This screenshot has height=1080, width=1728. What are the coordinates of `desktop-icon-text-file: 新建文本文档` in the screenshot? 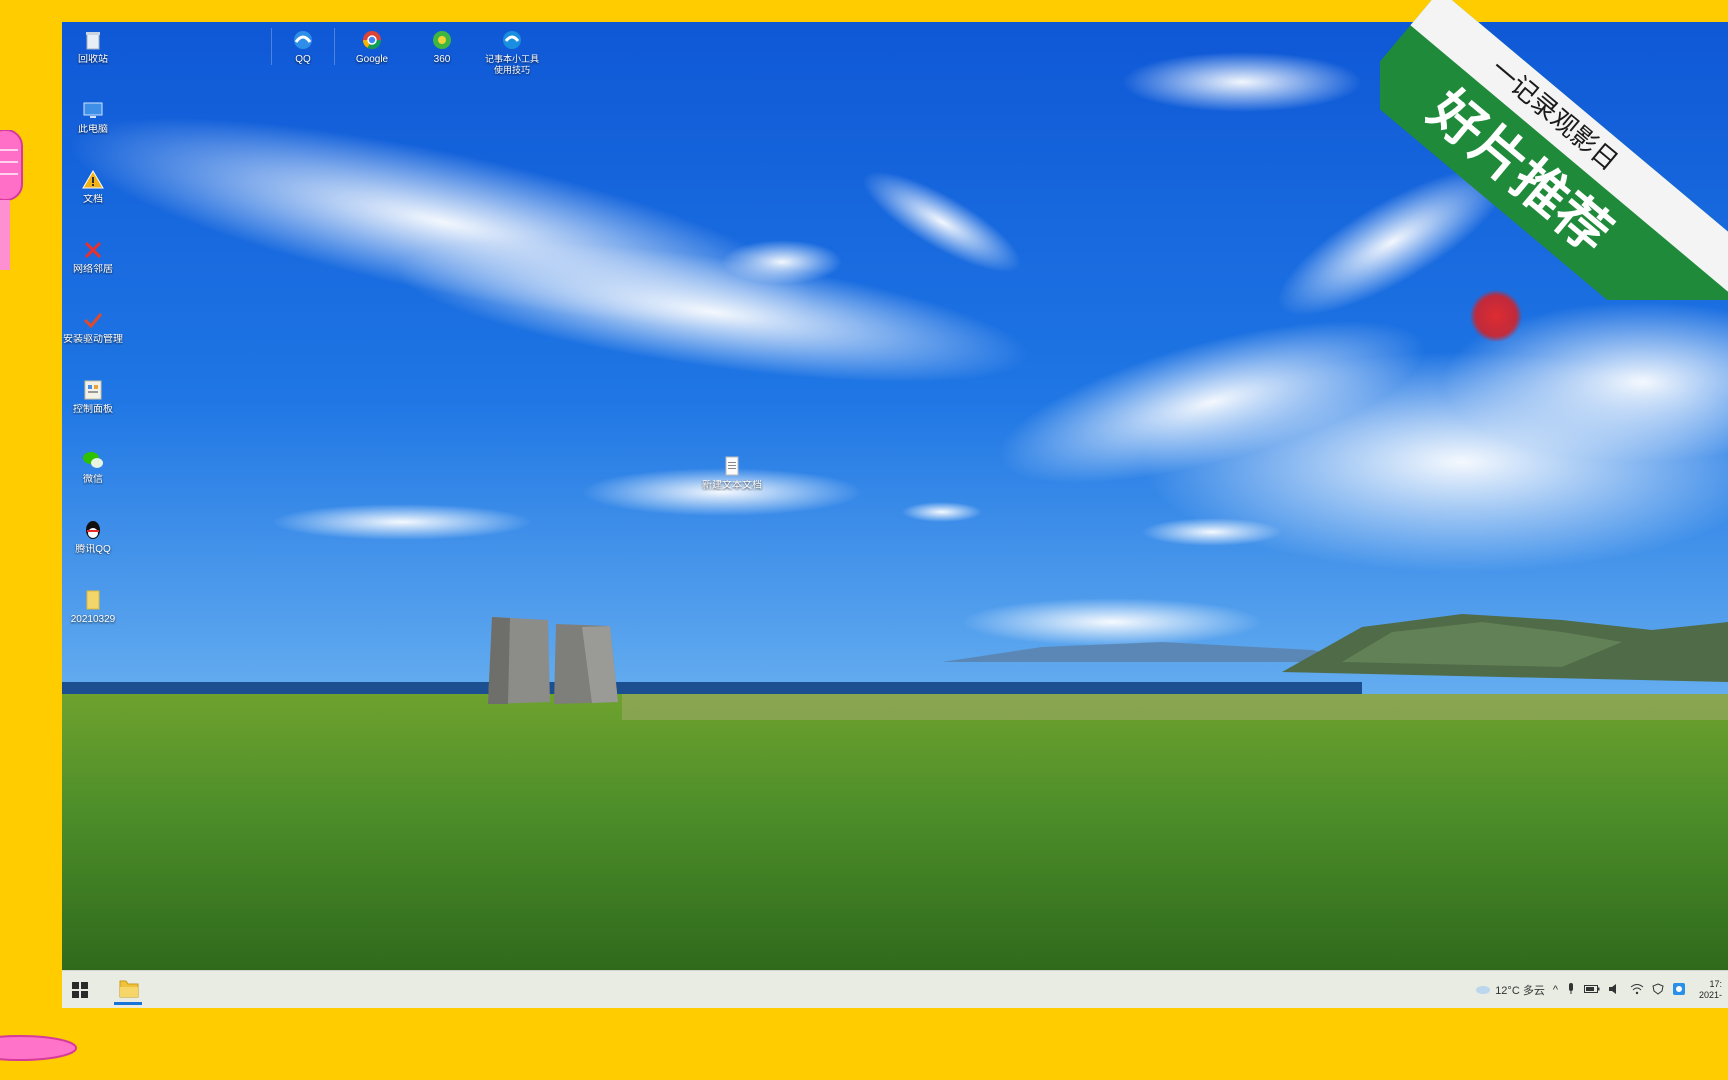 It's located at (732, 472).